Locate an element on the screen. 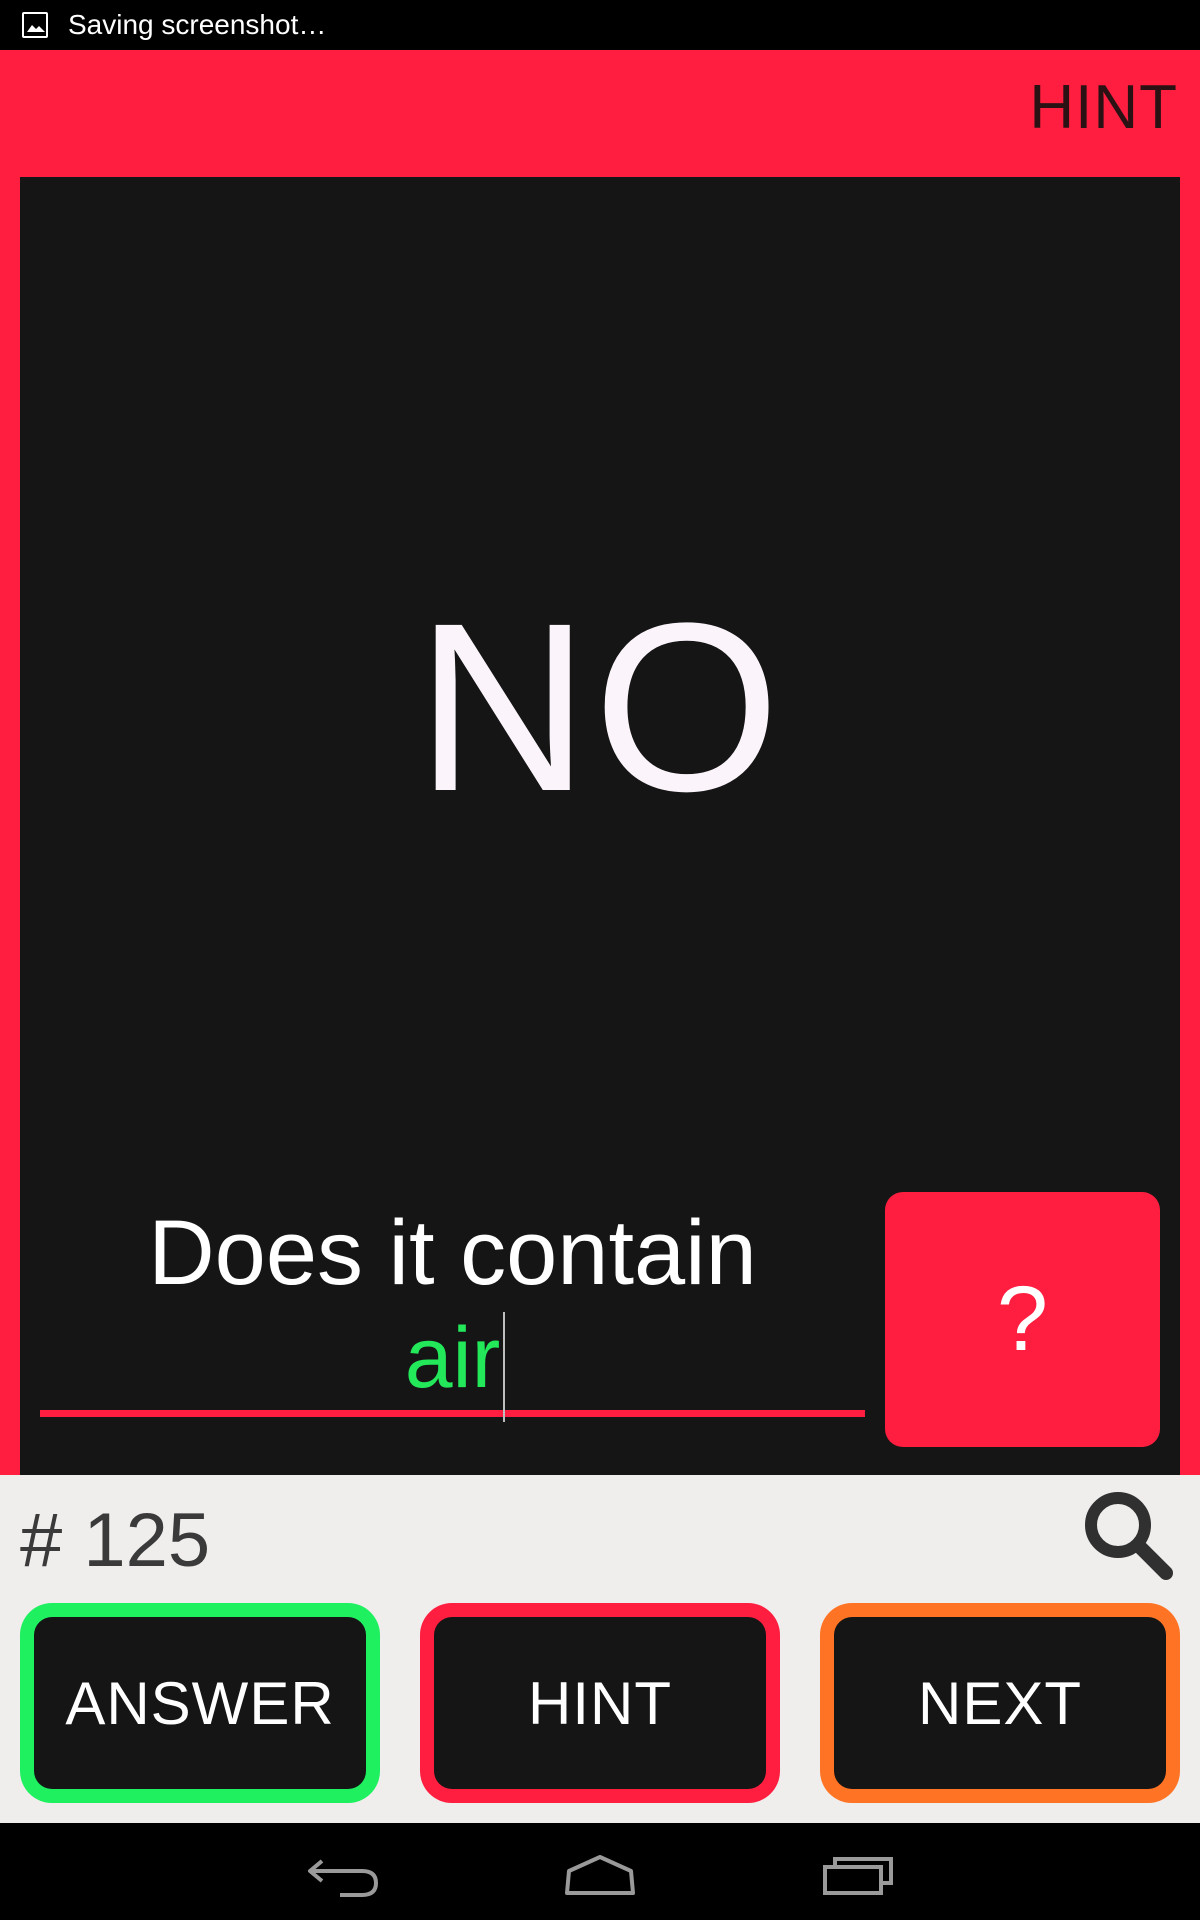 The image size is (1200, 1920). recents-icon is located at coordinates (858, 1876).